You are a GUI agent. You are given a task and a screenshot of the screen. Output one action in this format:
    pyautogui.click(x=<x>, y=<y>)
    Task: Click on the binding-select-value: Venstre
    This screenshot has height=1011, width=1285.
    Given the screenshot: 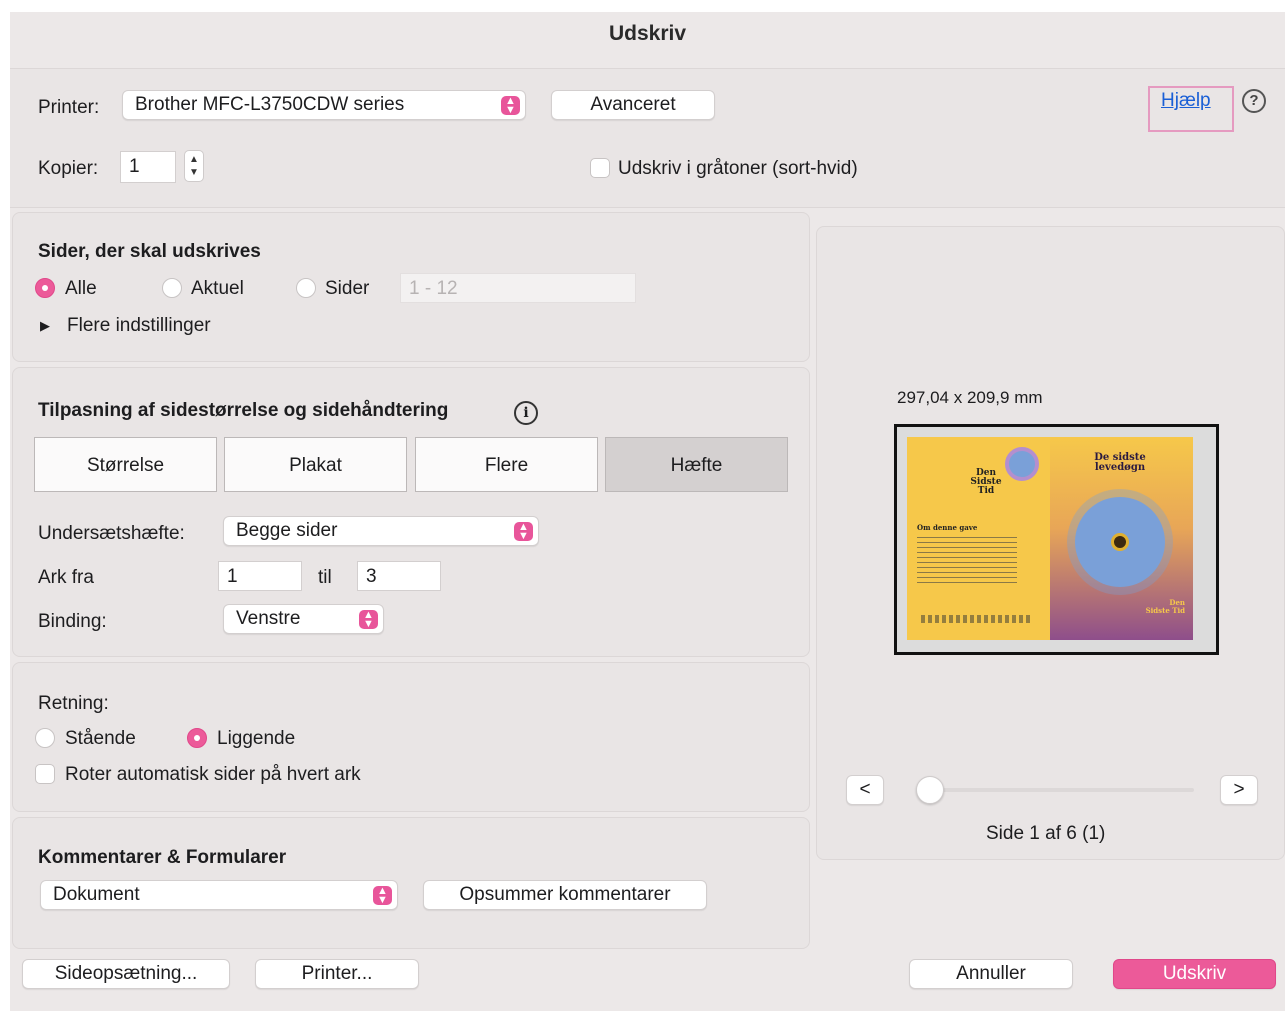 What is the action you would take?
    pyautogui.click(x=268, y=618)
    